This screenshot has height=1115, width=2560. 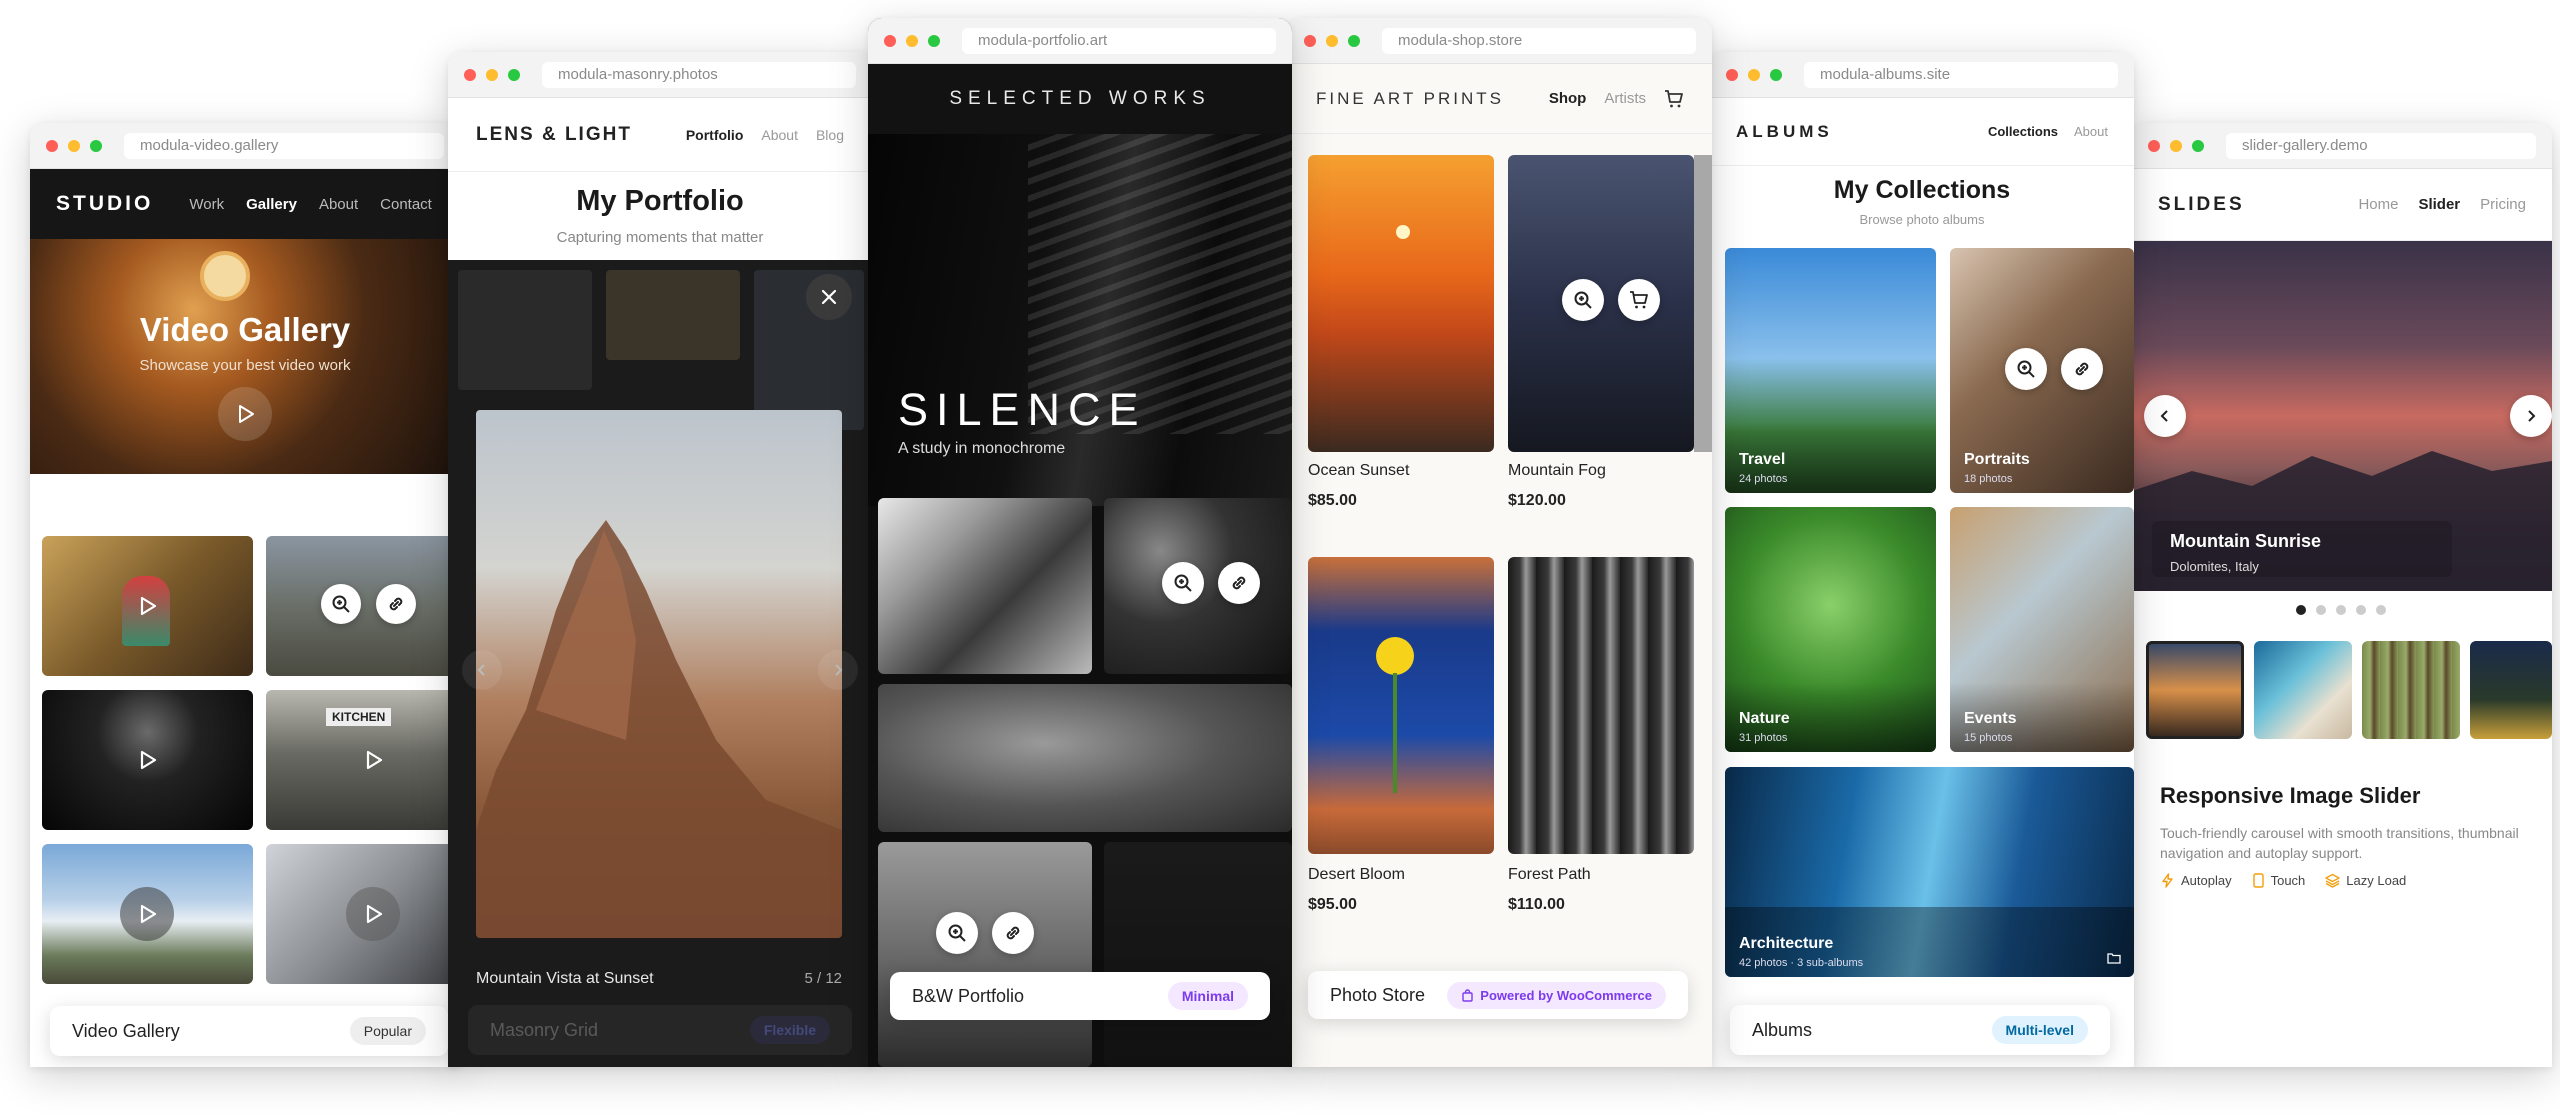 I want to click on album-nature: Nature 31 photos, so click(x=1830, y=629).